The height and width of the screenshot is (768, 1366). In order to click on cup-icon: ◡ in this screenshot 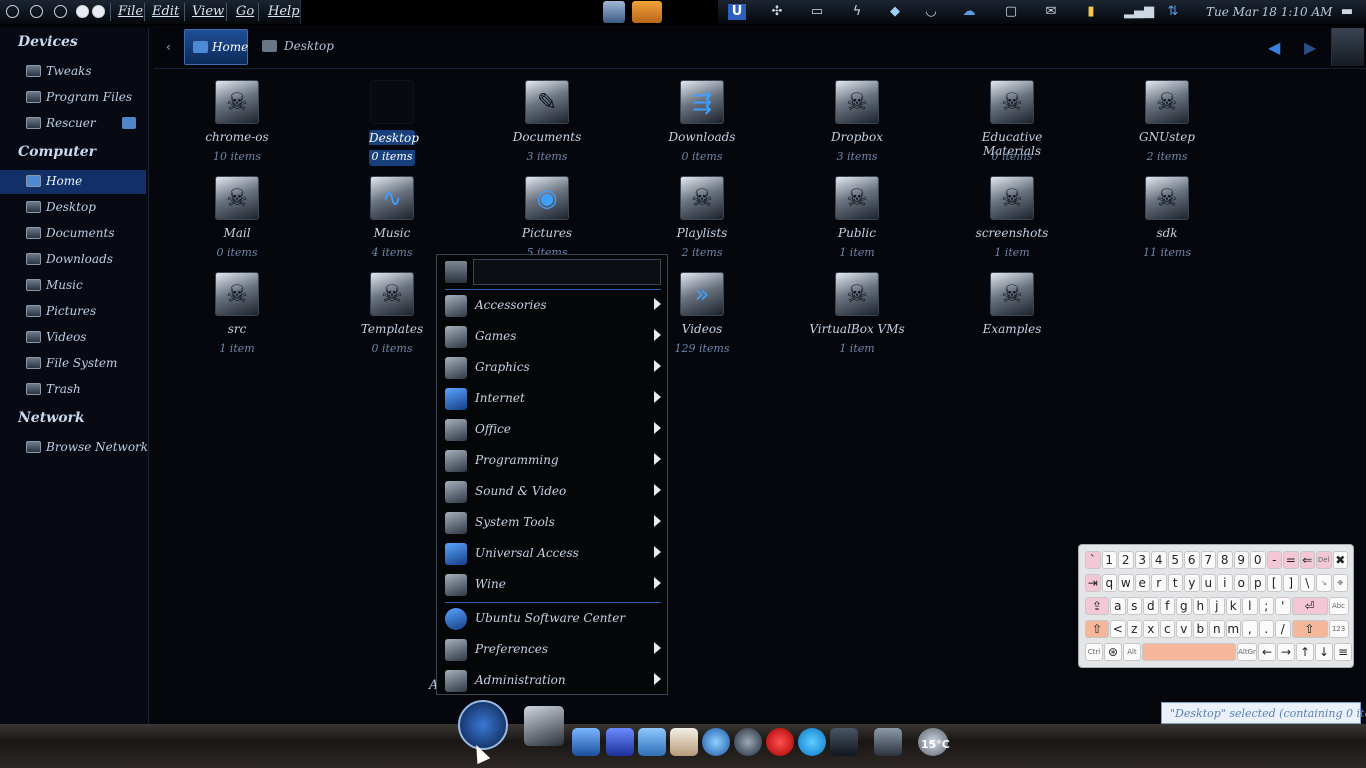, I will do `click(931, 12)`.